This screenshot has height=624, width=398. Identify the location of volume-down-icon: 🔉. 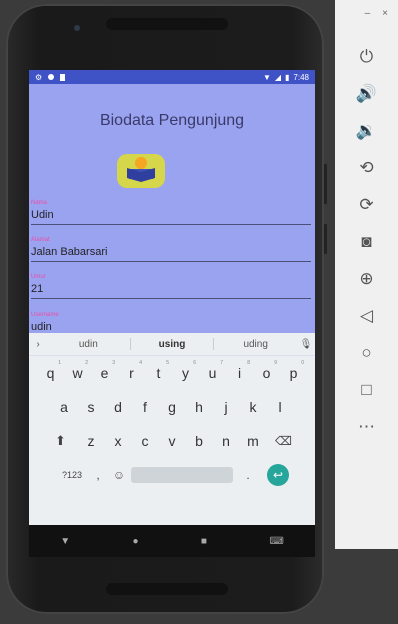
(366, 130).